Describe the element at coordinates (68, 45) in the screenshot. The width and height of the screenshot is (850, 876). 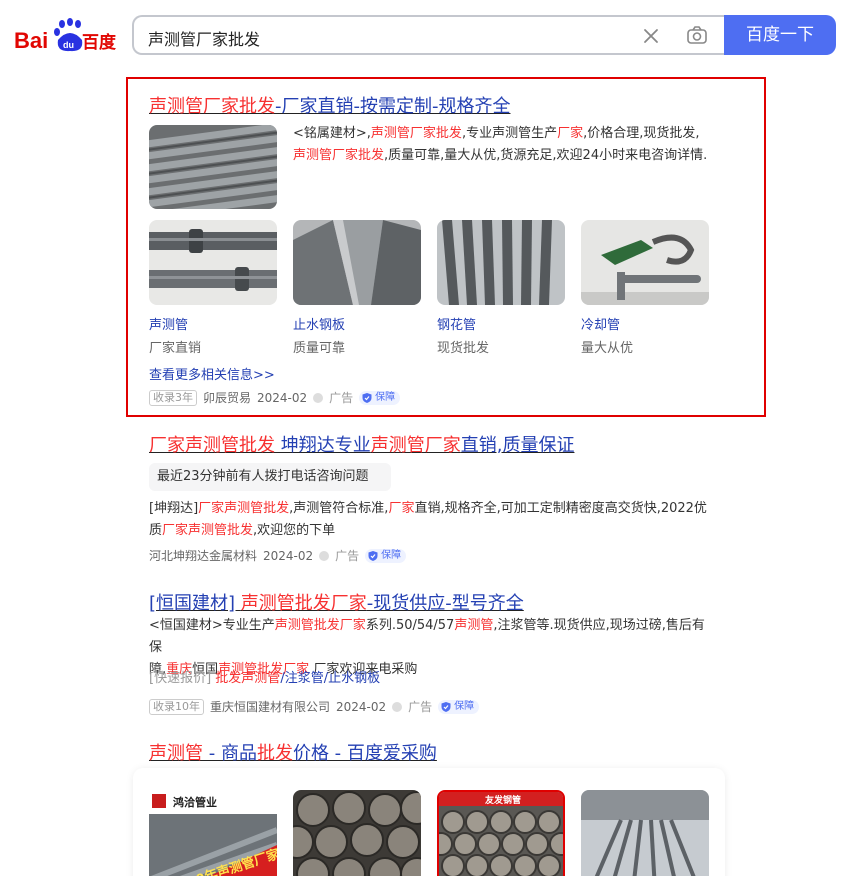
I see `svg-text: du` at that location.